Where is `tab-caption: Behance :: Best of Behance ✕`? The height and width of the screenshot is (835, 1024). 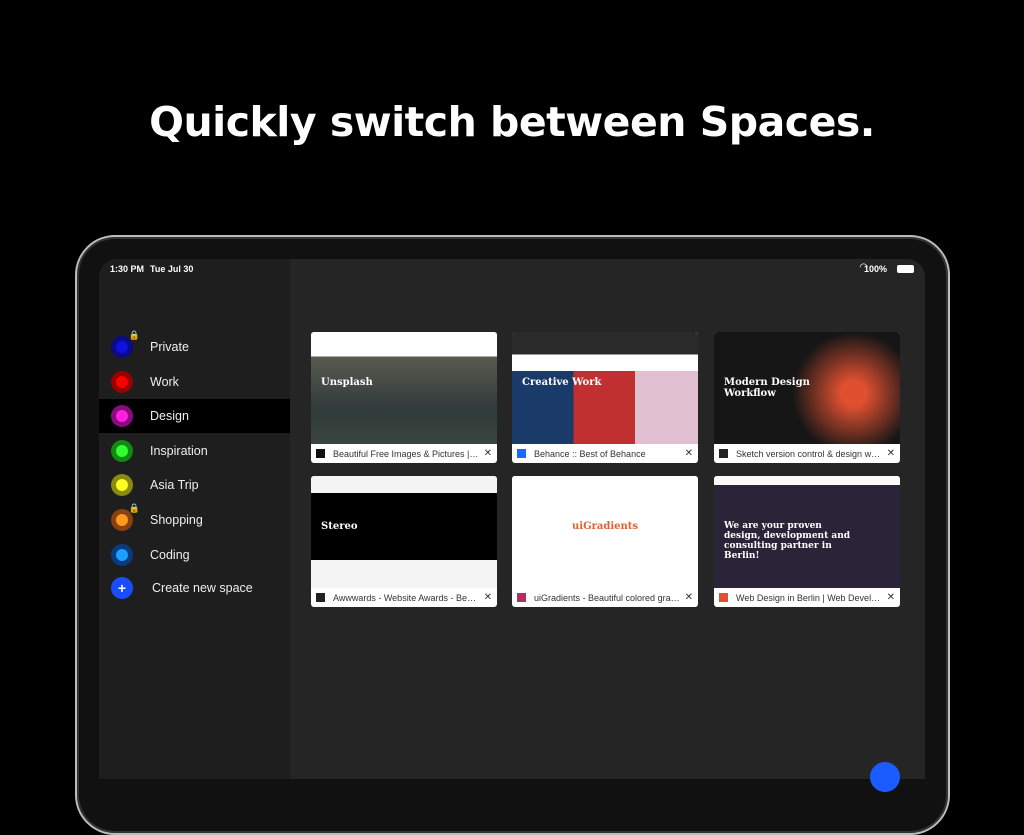 tab-caption: Behance :: Best of Behance ✕ is located at coordinates (605, 453).